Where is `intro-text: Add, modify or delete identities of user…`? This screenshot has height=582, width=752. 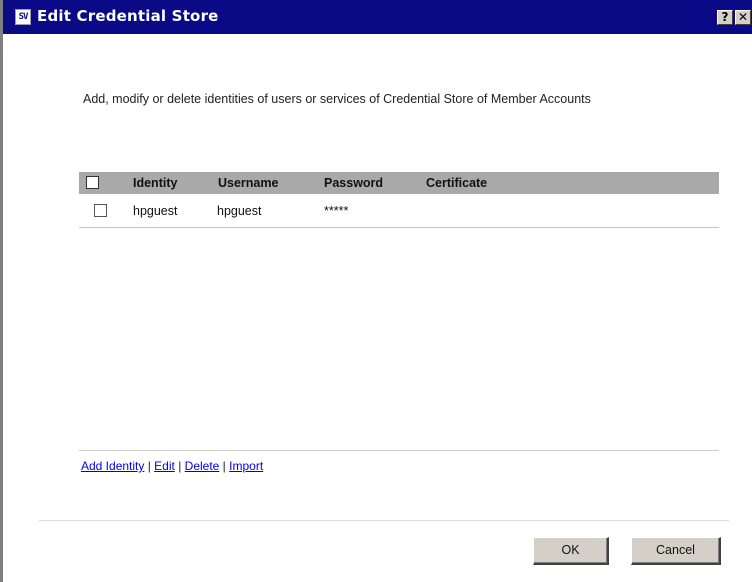 intro-text: Add, modify or delete identities of user… is located at coordinates (337, 99).